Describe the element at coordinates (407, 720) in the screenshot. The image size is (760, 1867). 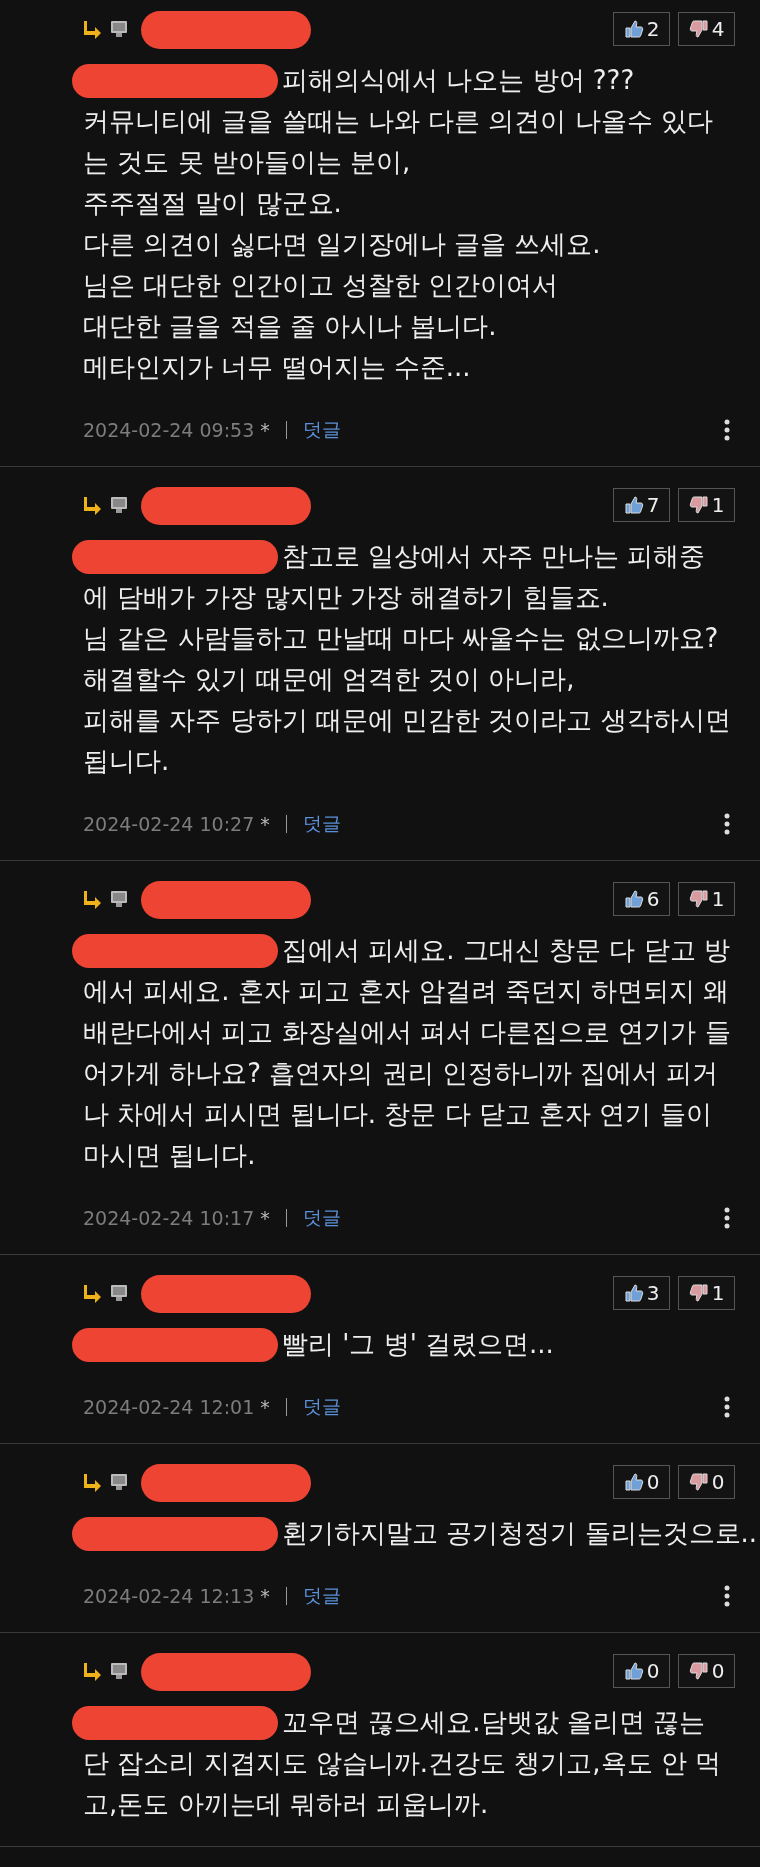
I see `comment-text: 피해를 자주 당하기 때문에 민감한 것이라고 생각하시면` at that location.